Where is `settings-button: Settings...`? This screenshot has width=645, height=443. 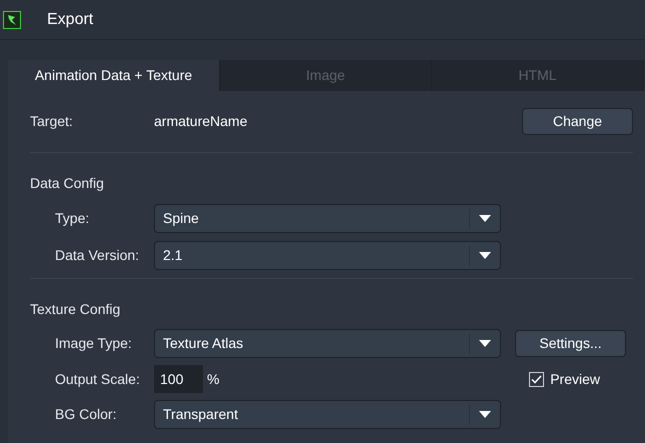
settings-button: Settings... is located at coordinates (570, 343).